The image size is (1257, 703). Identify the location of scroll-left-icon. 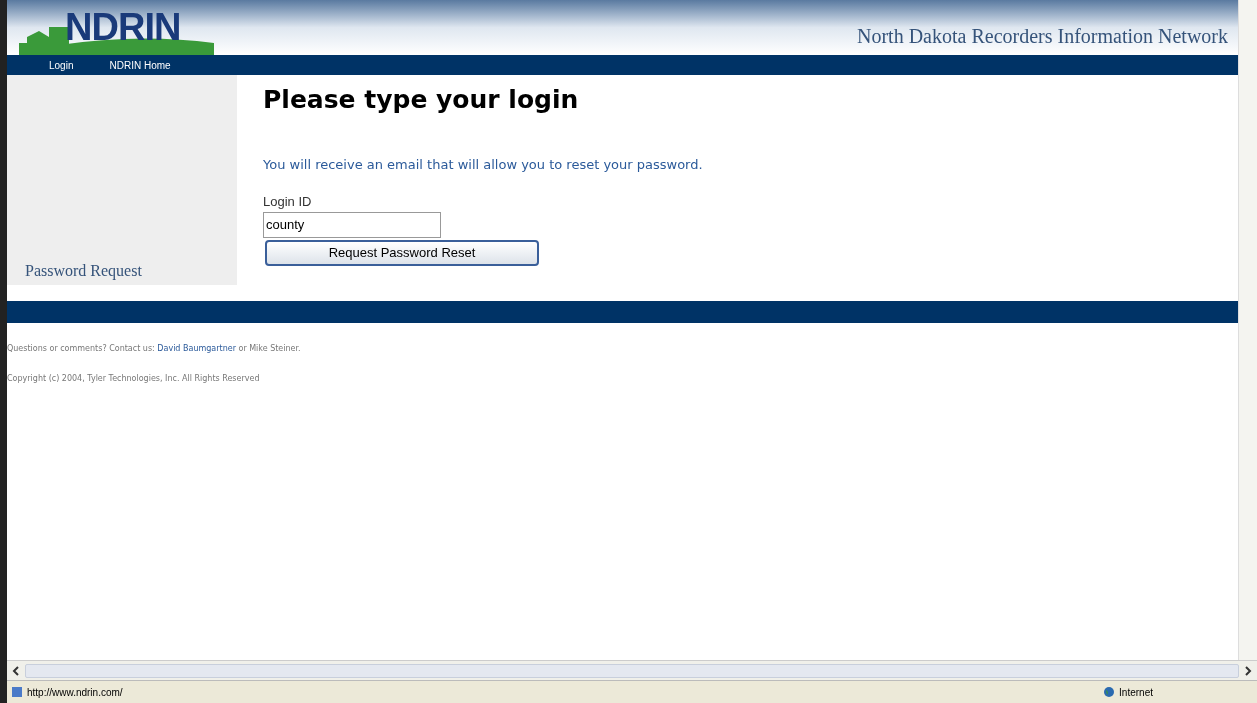
(16, 670).